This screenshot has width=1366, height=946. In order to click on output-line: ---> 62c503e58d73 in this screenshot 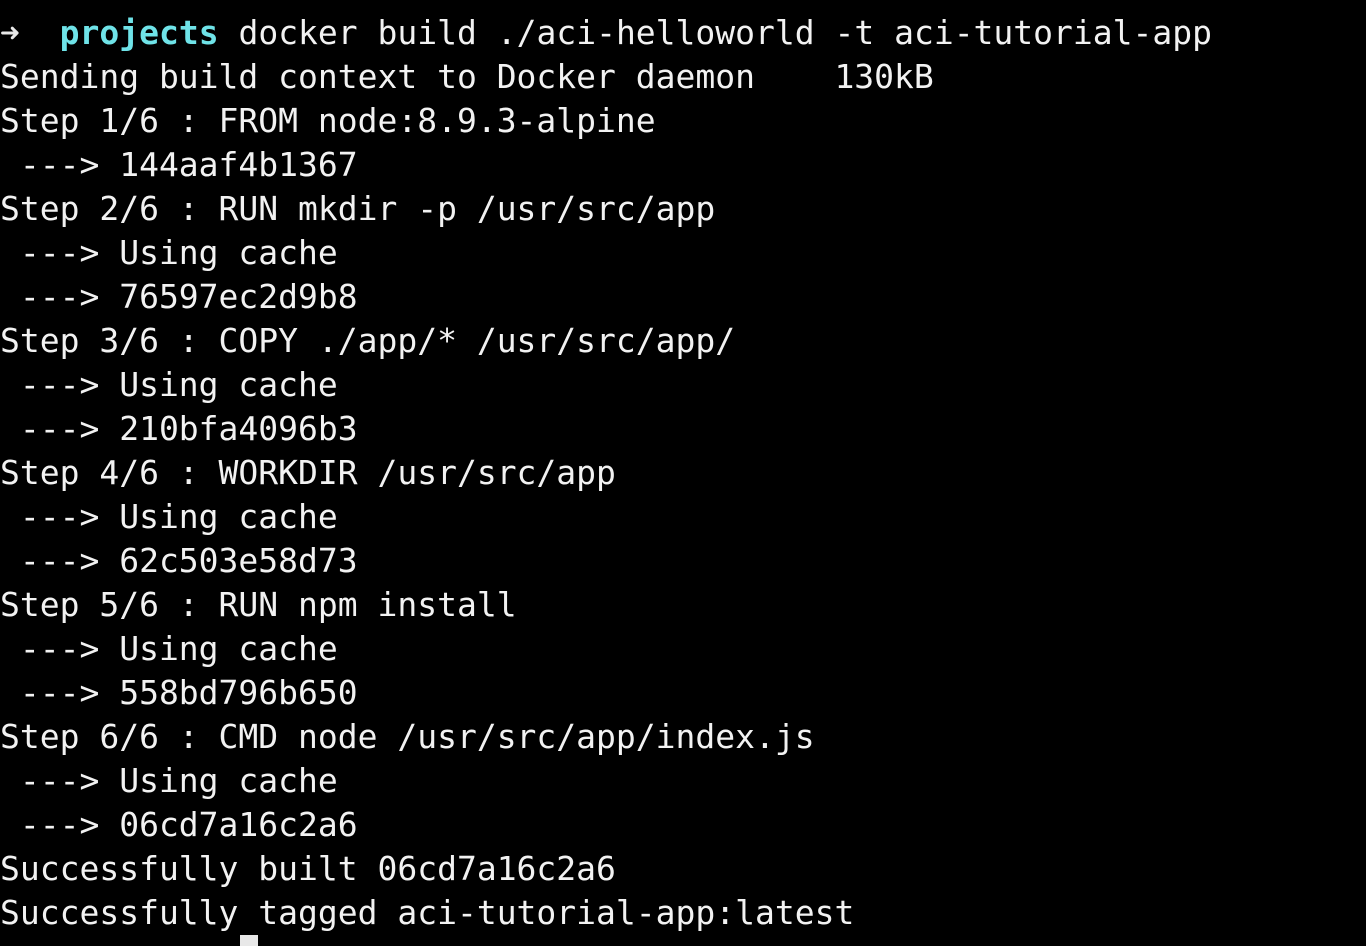, I will do `click(179, 560)`.